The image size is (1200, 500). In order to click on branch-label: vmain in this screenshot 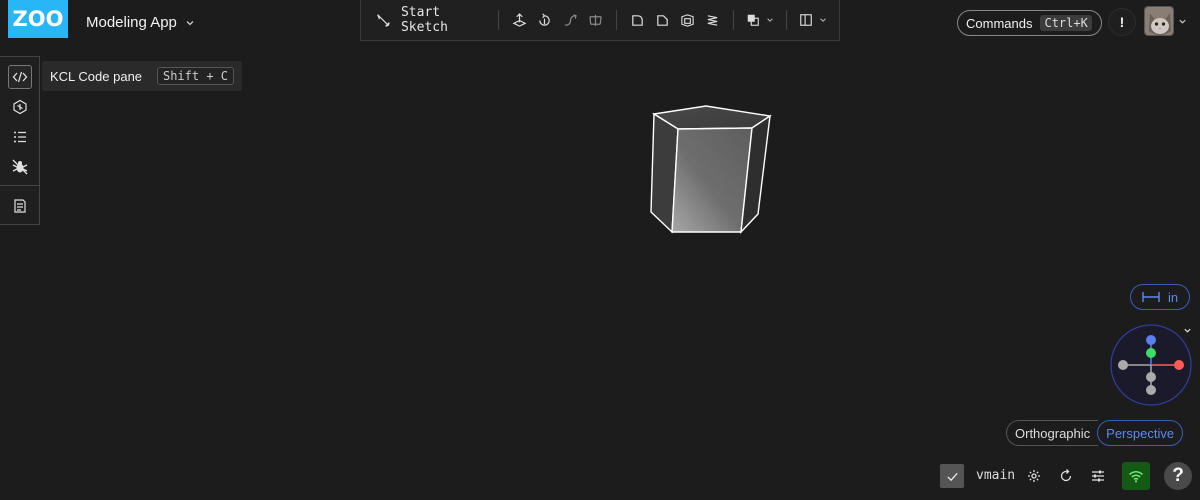, I will do `click(996, 475)`.